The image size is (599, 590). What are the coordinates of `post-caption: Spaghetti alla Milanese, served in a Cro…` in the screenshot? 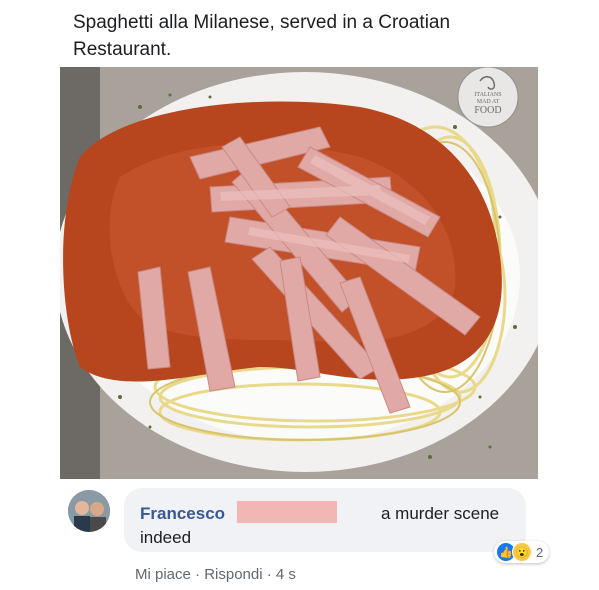 It's located at (262, 36).